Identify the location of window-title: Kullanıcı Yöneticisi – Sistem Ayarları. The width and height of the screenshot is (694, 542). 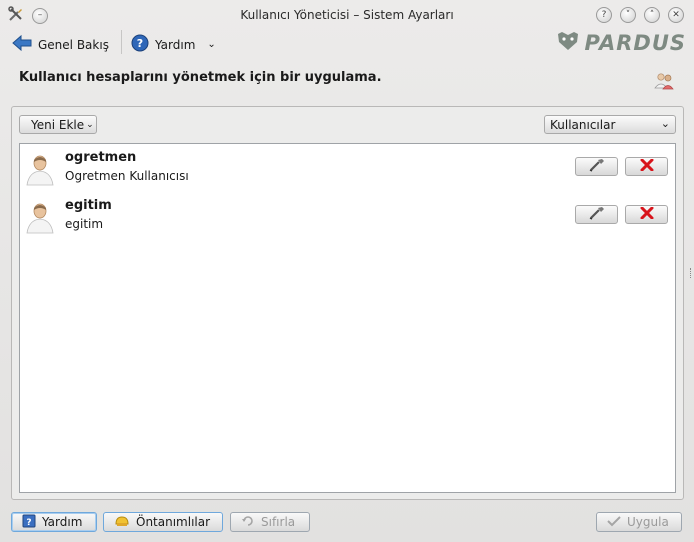
(347, 15).